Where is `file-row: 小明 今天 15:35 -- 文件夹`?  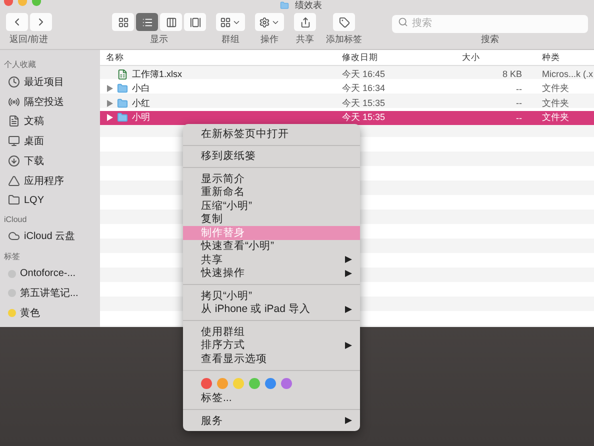 file-row: 小明 今天 15:35 -- 文件夹 is located at coordinates (347, 117).